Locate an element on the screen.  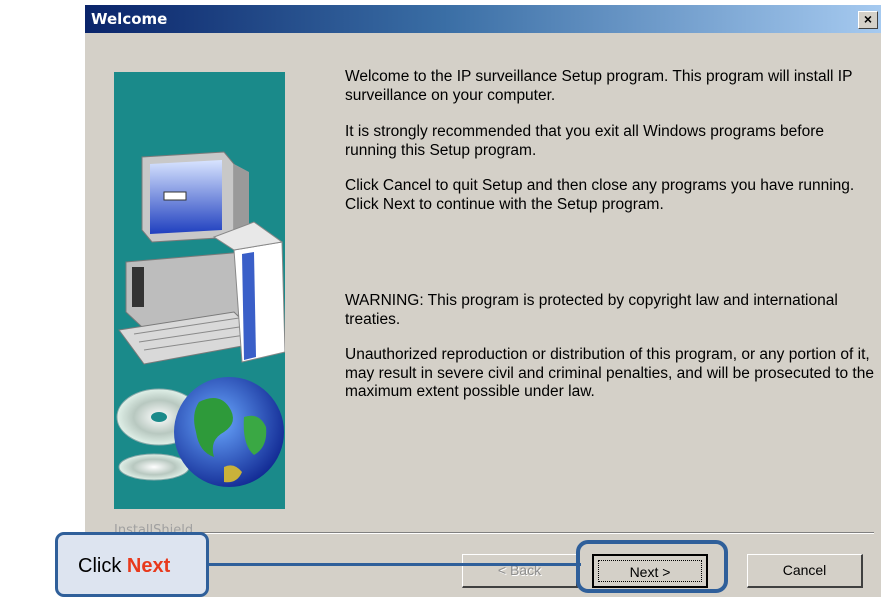
title-bar: Welcome × is located at coordinates (483, 19).